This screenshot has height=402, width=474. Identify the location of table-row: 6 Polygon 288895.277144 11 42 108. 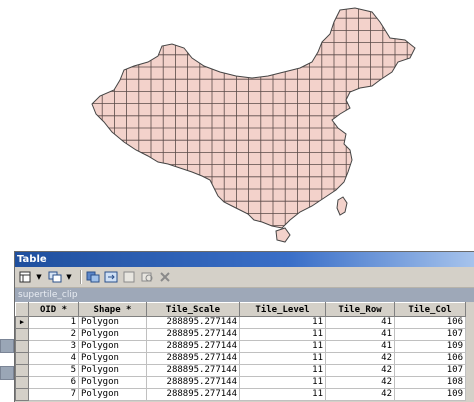
(240, 382).